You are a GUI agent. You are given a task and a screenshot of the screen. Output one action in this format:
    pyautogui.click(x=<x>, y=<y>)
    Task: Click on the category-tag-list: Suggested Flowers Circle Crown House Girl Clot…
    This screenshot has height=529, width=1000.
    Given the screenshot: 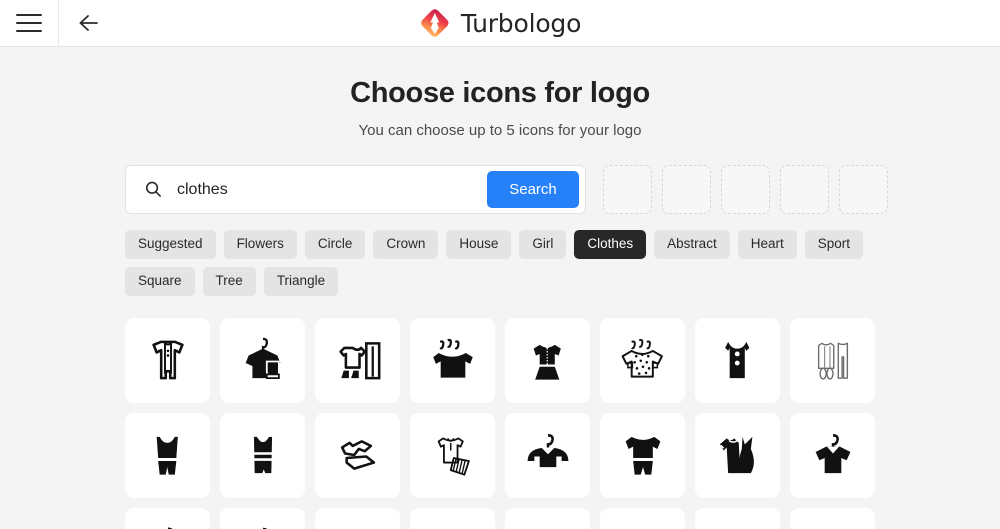 What is the action you would take?
    pyautogui.click(x=505, y=263)
    